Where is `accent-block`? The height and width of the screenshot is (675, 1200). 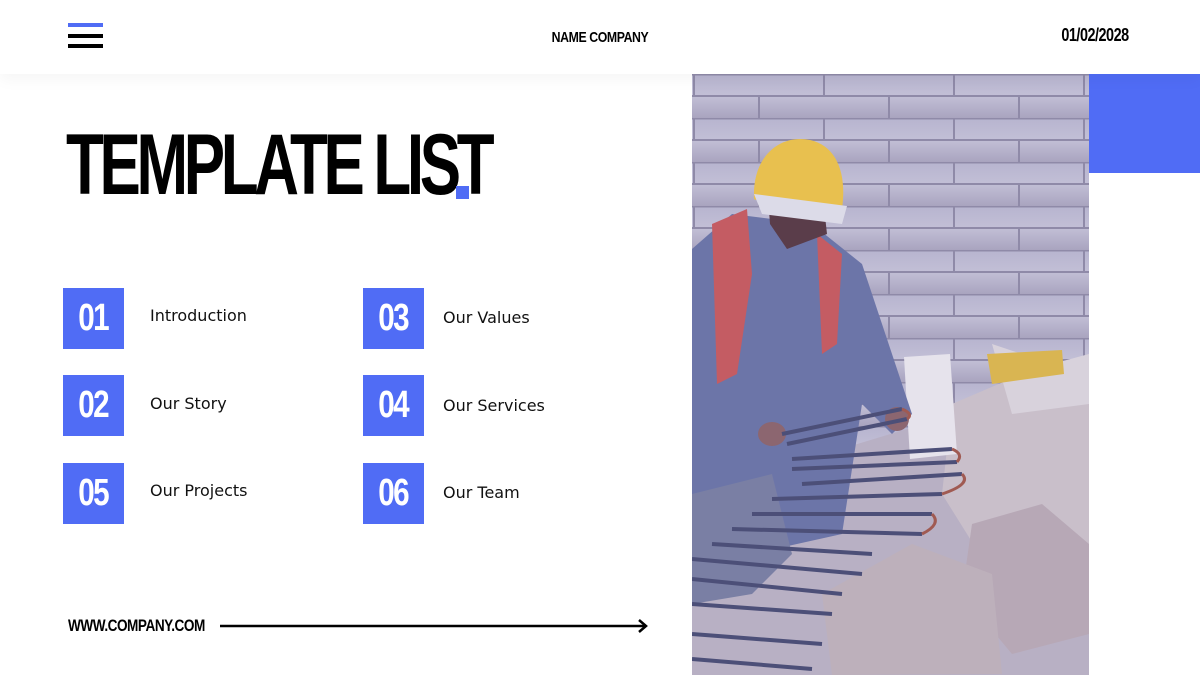 accent-block is located at coordinates (1144, 123).